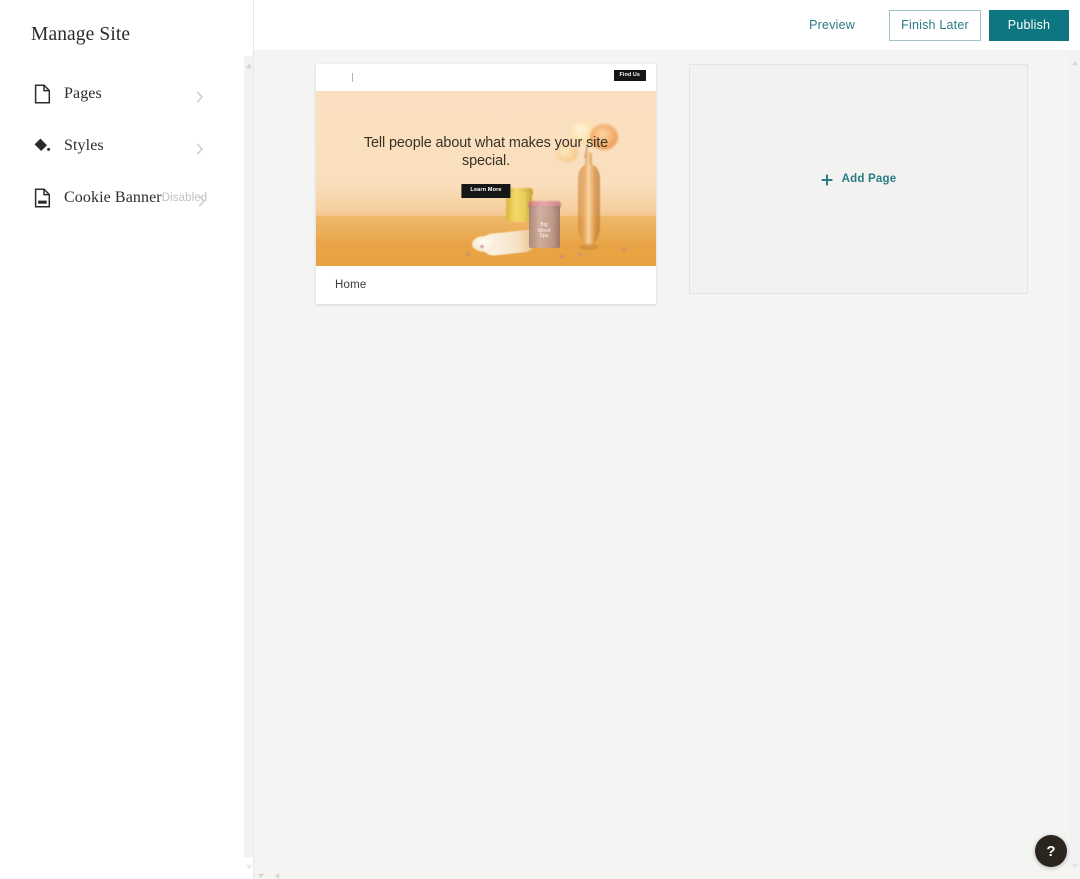 Image resolution: width=1080 pixels, height=879 pixels. I want to click on preview-button: Preview, so click(832, 25).